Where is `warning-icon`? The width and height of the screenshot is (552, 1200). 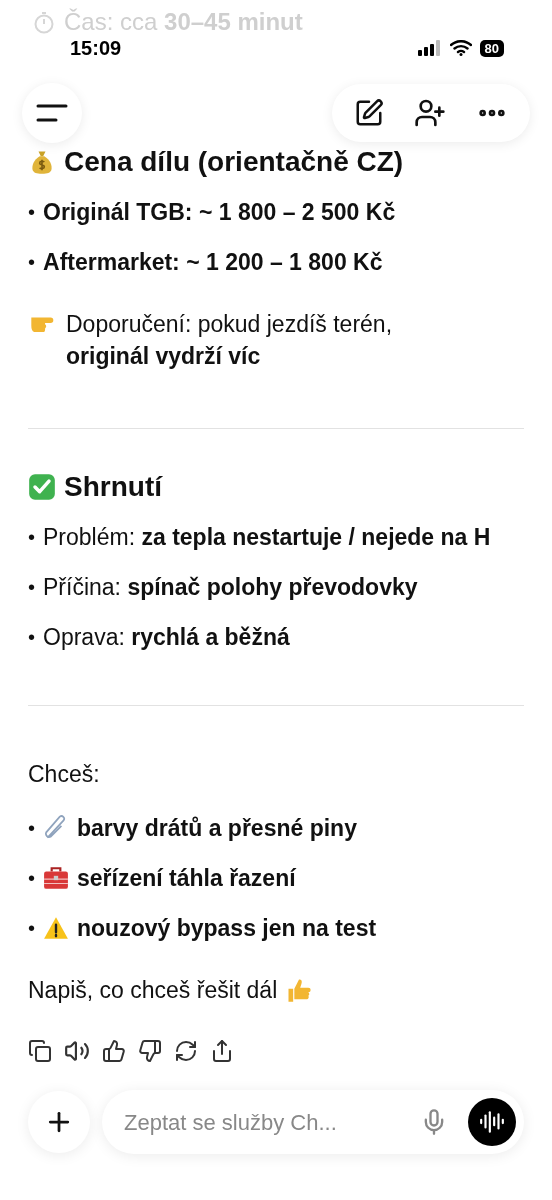 warning-icon is located at coordinates (56, 928).